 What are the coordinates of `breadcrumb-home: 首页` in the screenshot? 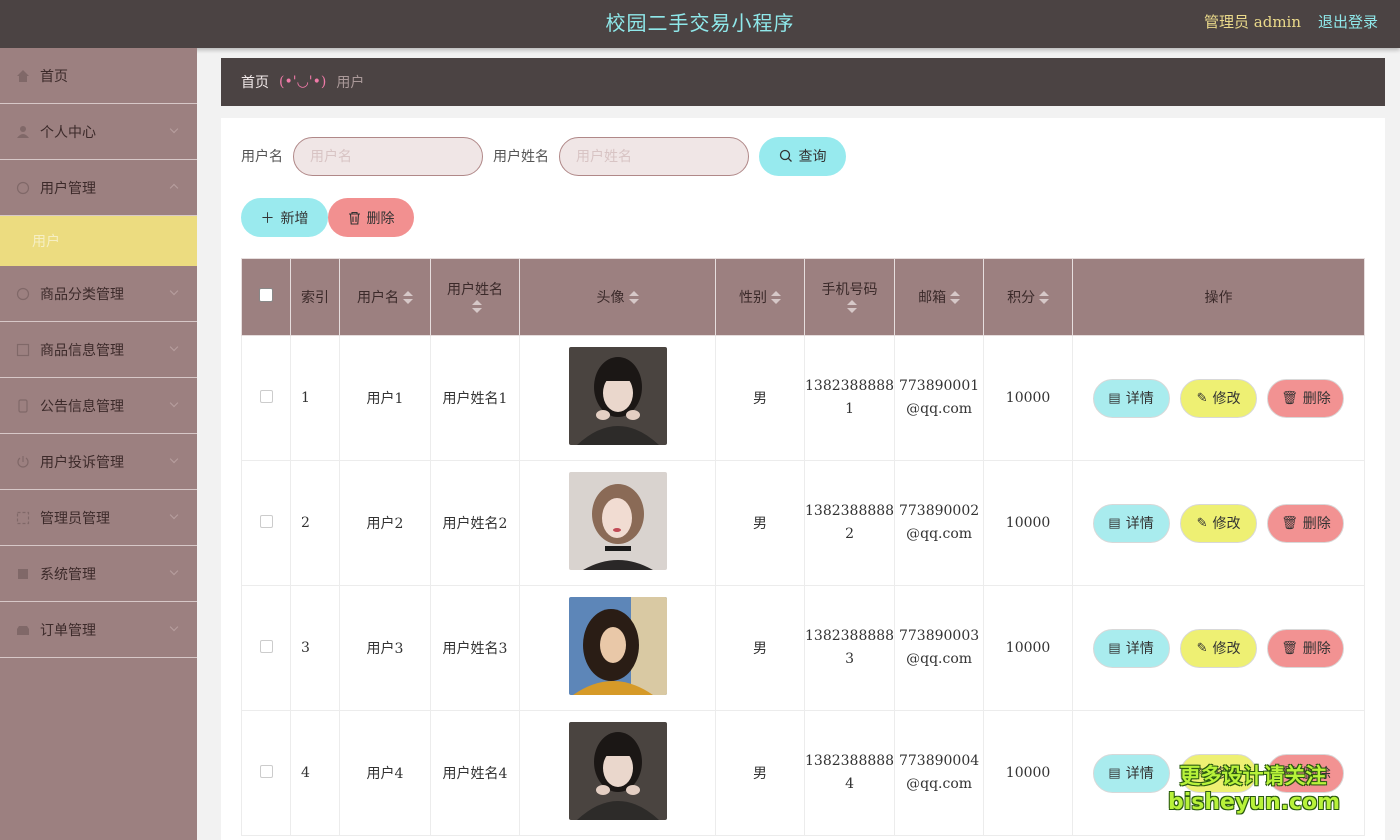 It's located at (255, 82).